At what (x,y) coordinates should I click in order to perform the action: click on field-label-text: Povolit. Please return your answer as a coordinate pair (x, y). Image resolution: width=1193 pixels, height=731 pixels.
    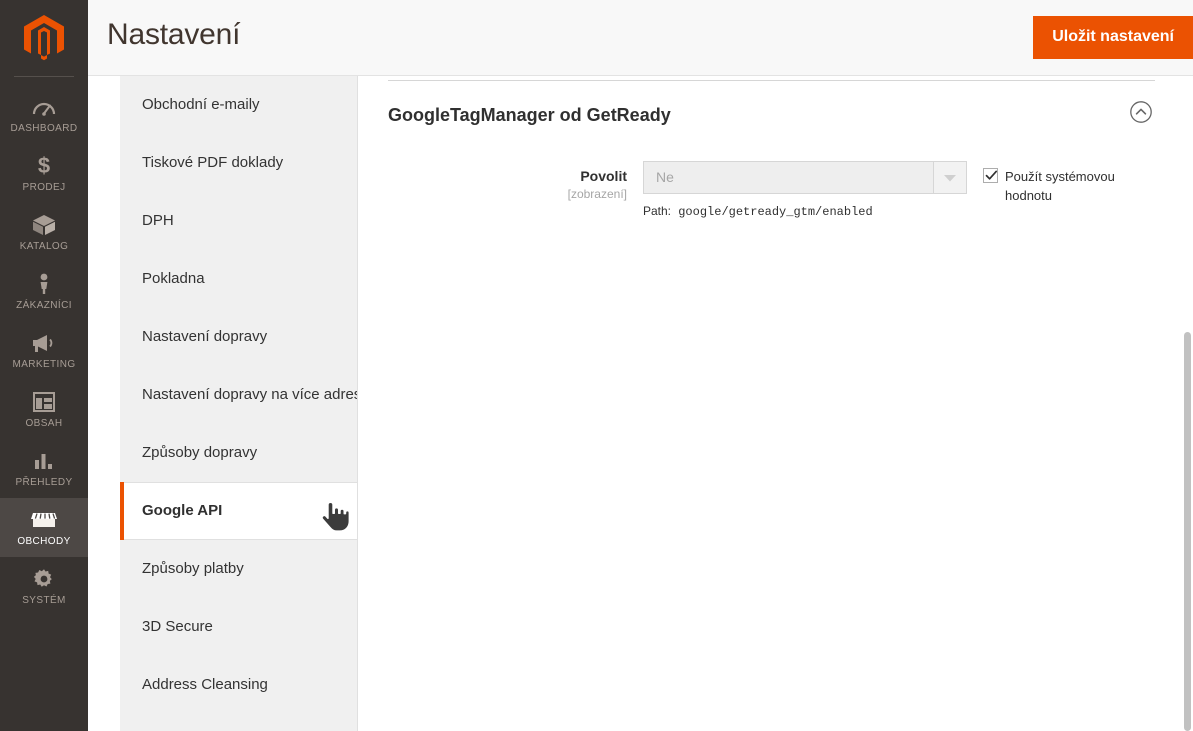
    Looking at the image, I should click on (603, 176).